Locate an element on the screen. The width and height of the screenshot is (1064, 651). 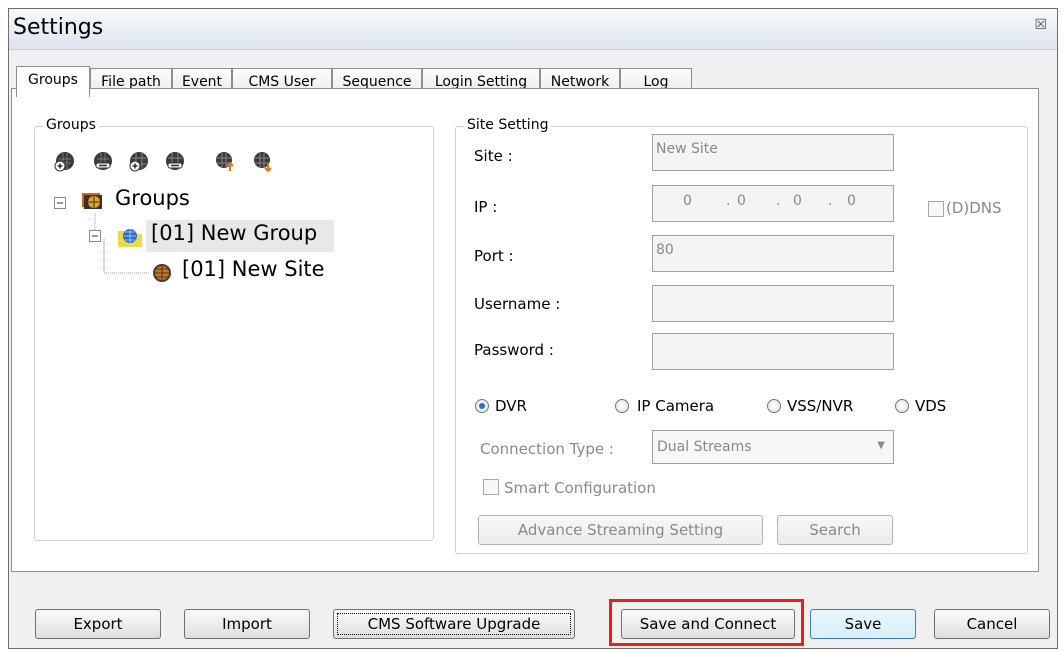
smart-configuration-checkbox is located at coordinates (491, 487).